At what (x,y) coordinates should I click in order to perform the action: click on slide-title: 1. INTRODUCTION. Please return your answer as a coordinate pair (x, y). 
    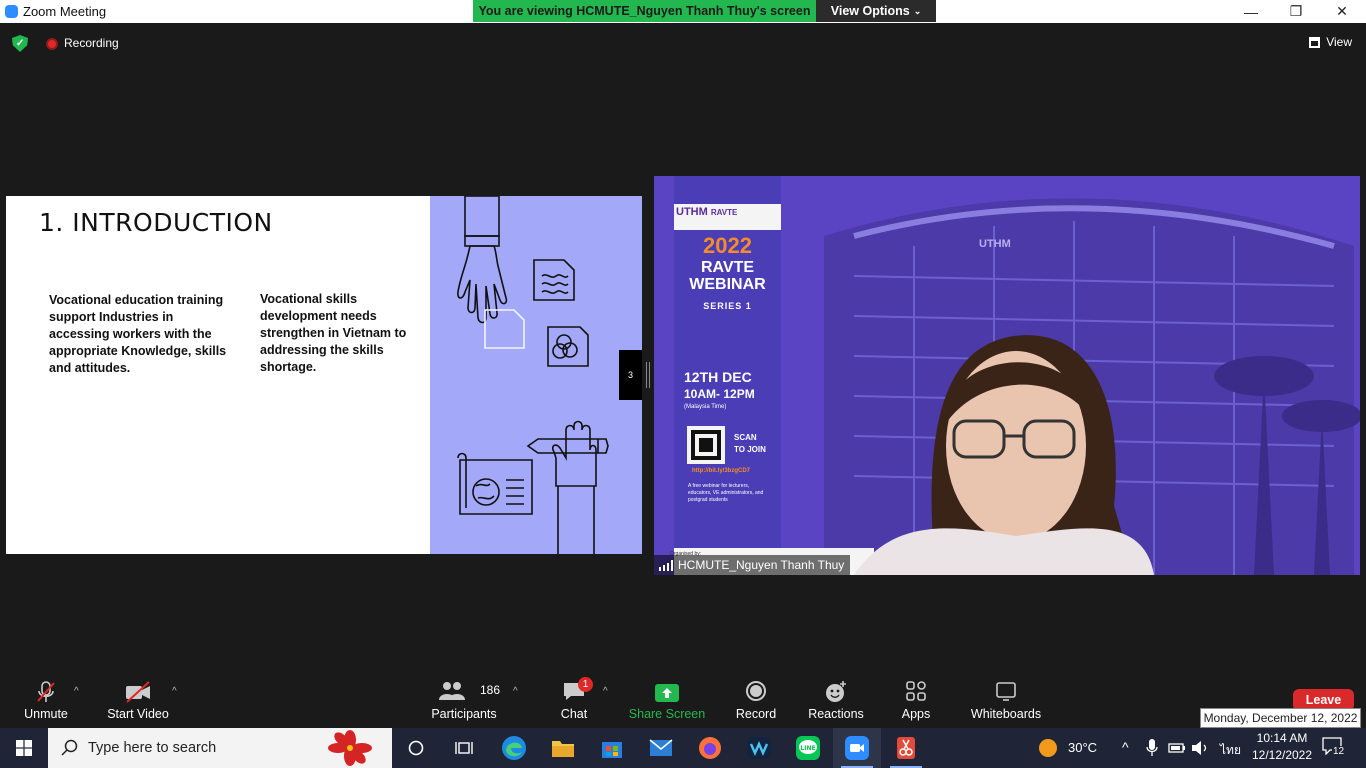
    Looking at the image, I should click on (156, 222).